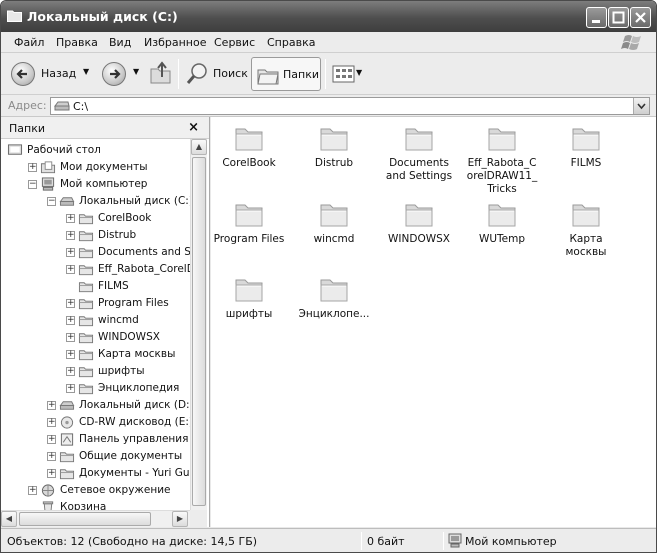 The height and width of the screenshot is (553, 657). What do you see at coordinates (334, 222) in the screenshot?
I see `folder-item: wincmd` at bounding box center [334, 222].